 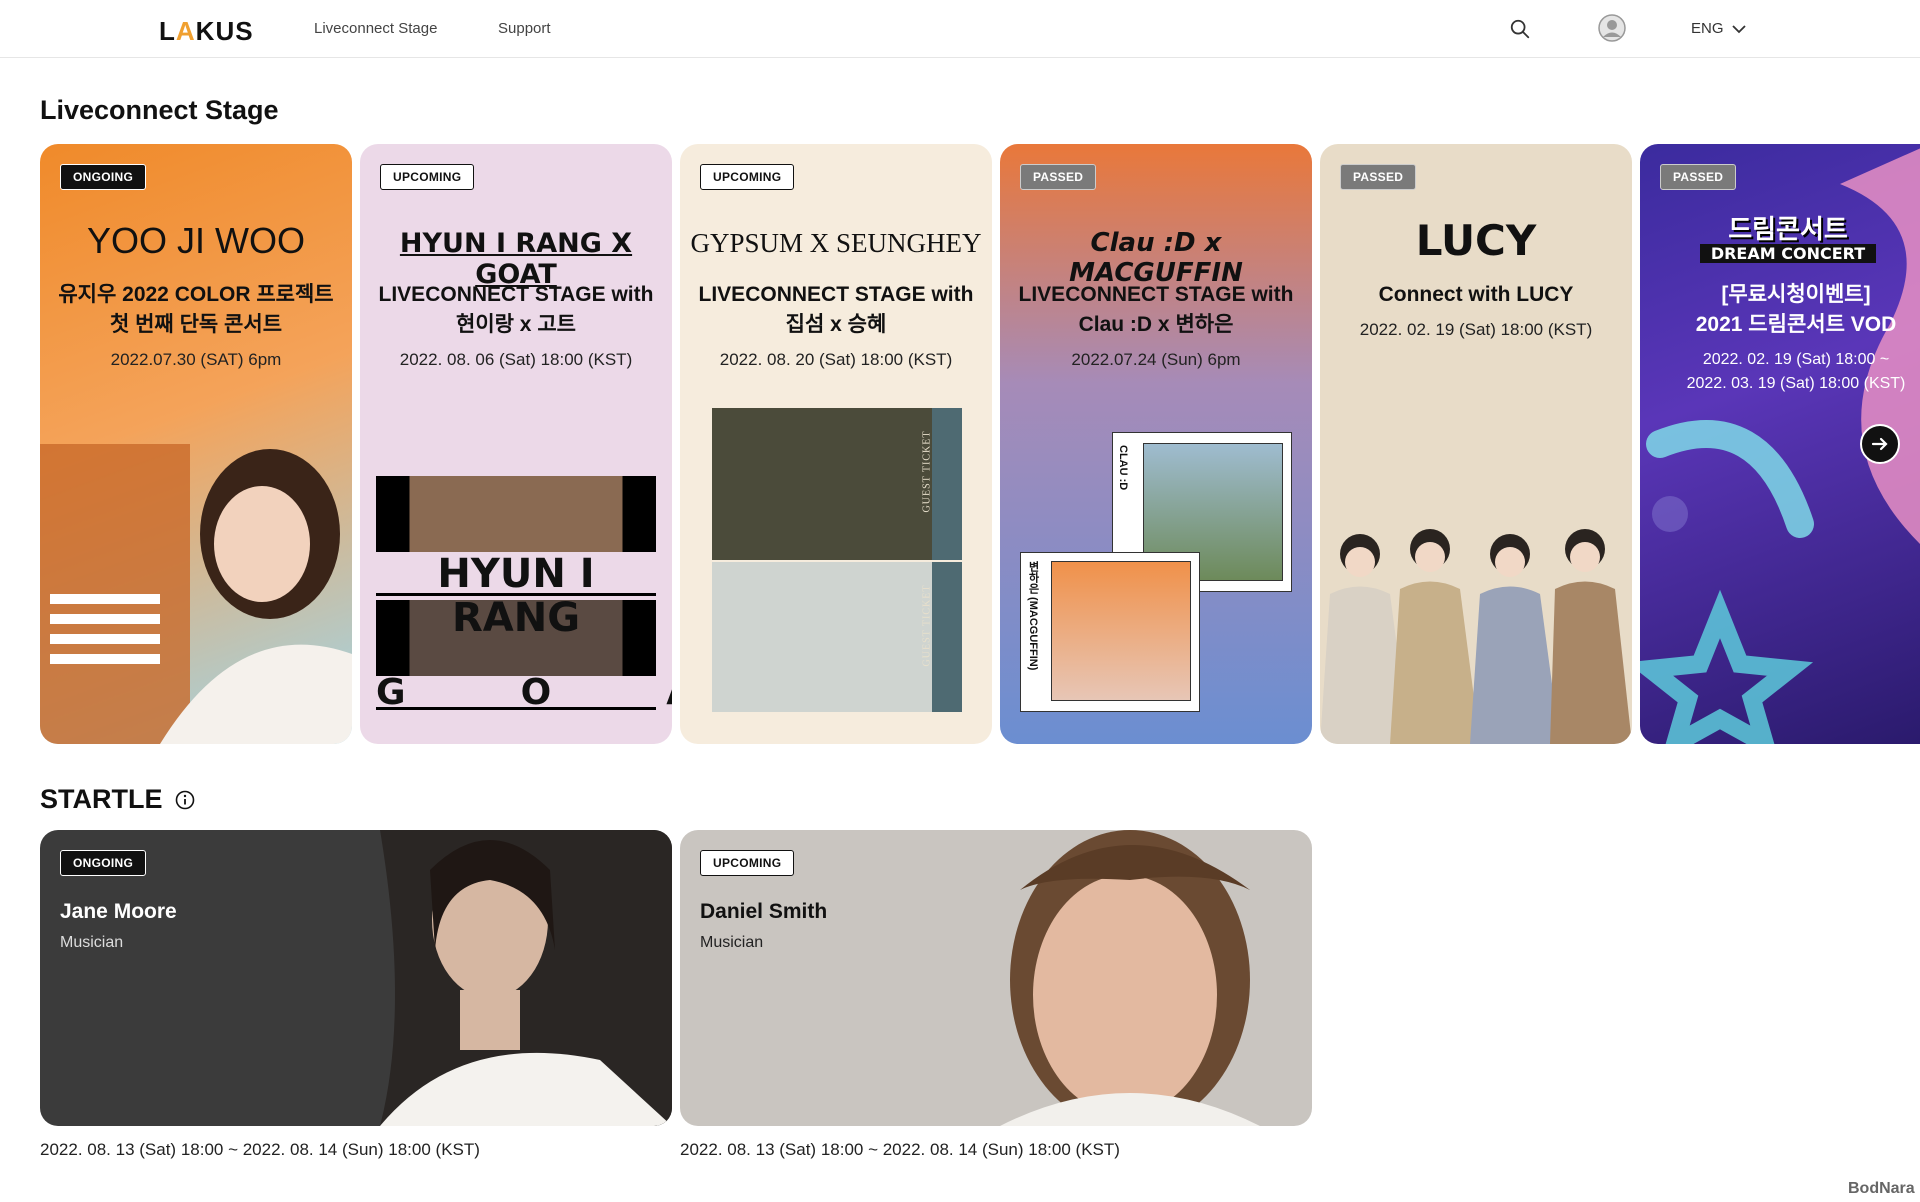 What do you see at coordinates (1881, 1188) in the screenshot?
I see `watermark: BodNara` at bounding box center [1881, 1188].